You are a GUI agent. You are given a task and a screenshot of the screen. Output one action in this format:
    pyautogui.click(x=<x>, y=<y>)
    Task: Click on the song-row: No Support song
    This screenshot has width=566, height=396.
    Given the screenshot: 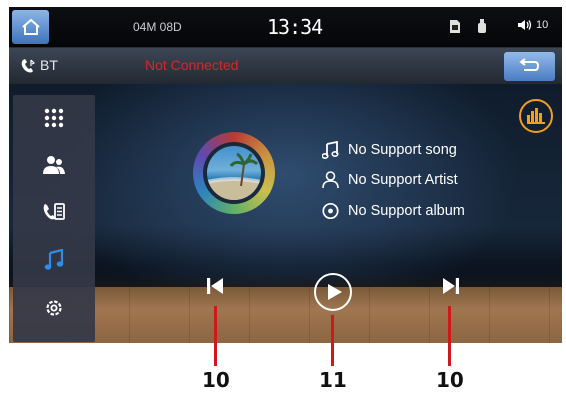 What is the action you would take?
    pyautogui.click(x=389, y=150)
    